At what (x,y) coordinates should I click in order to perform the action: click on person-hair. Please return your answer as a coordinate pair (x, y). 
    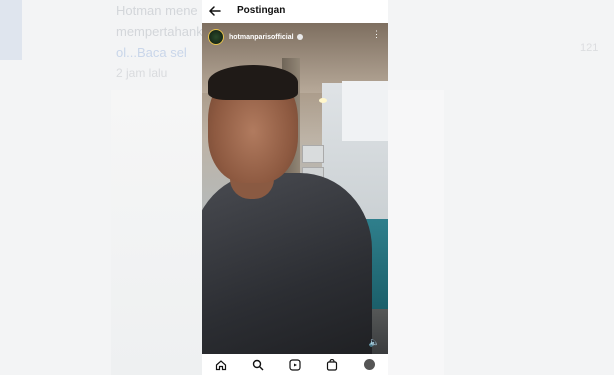
    Looking at the image, I should click on (253, 82).